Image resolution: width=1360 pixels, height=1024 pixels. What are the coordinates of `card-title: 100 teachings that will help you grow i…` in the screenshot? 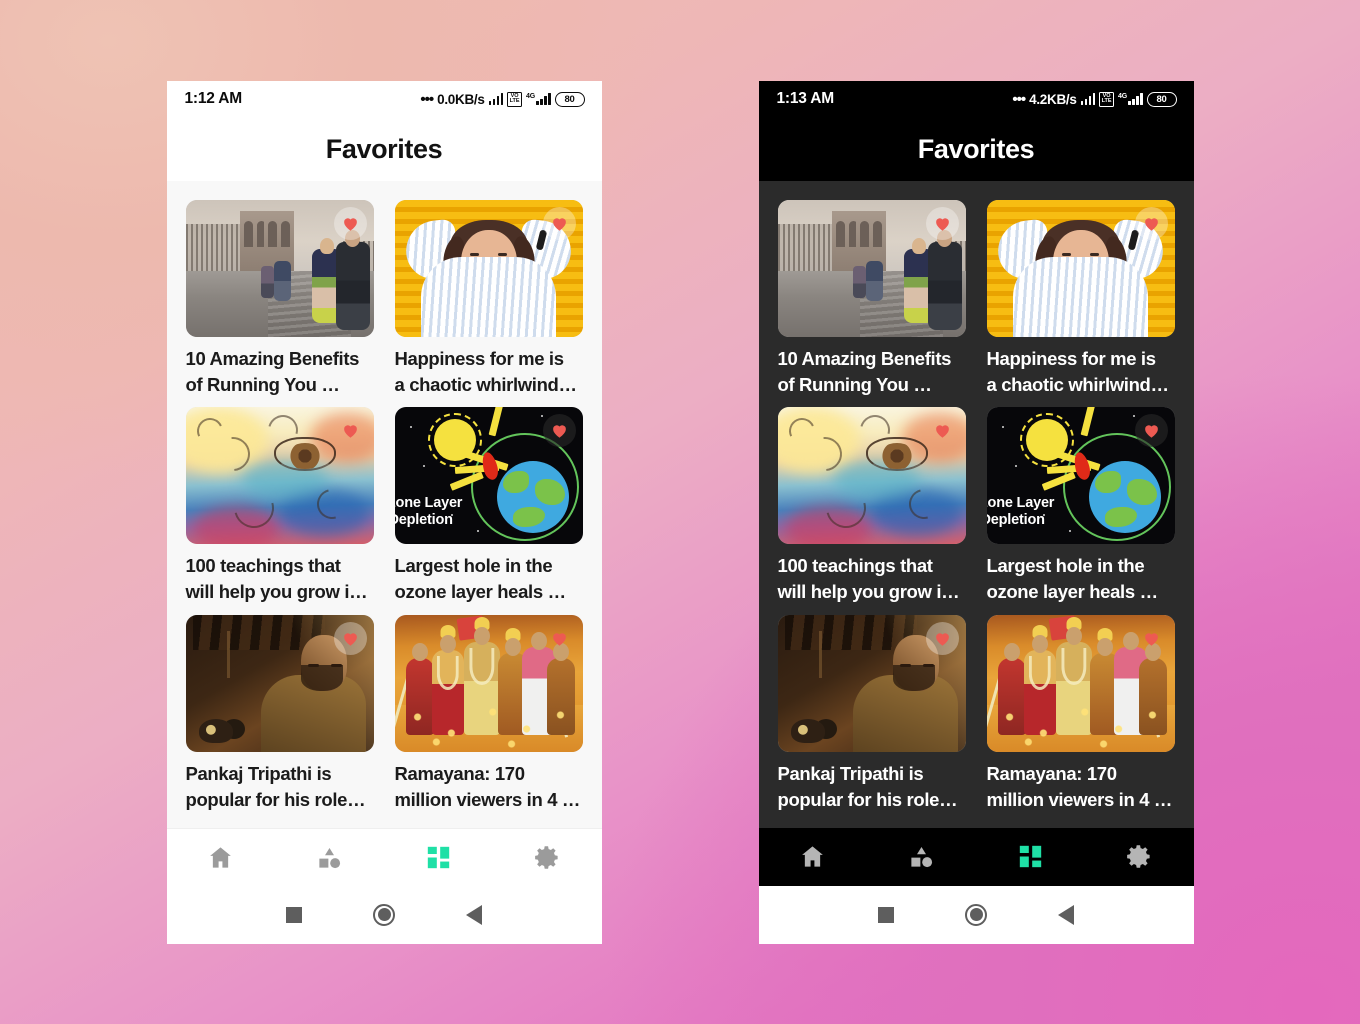 It's located at (276, 579).